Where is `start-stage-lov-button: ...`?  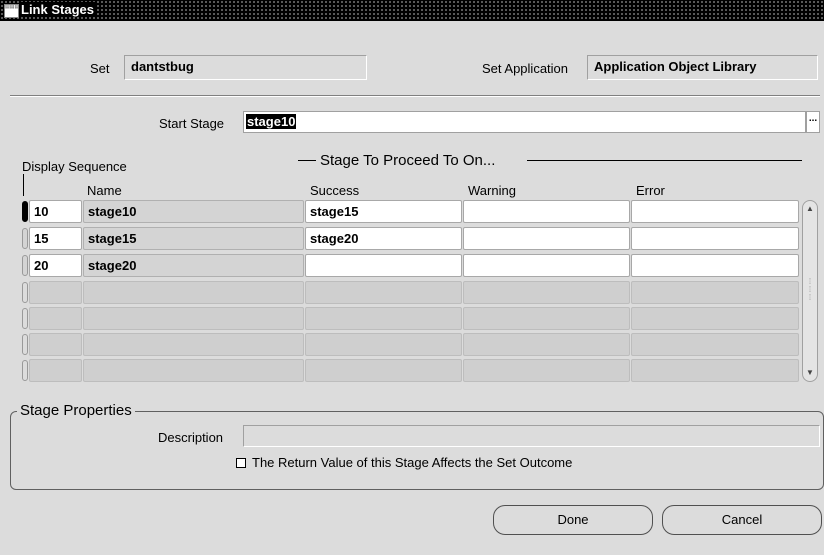 start-stage-lov-button: ... is located at coordinates (813, 122).